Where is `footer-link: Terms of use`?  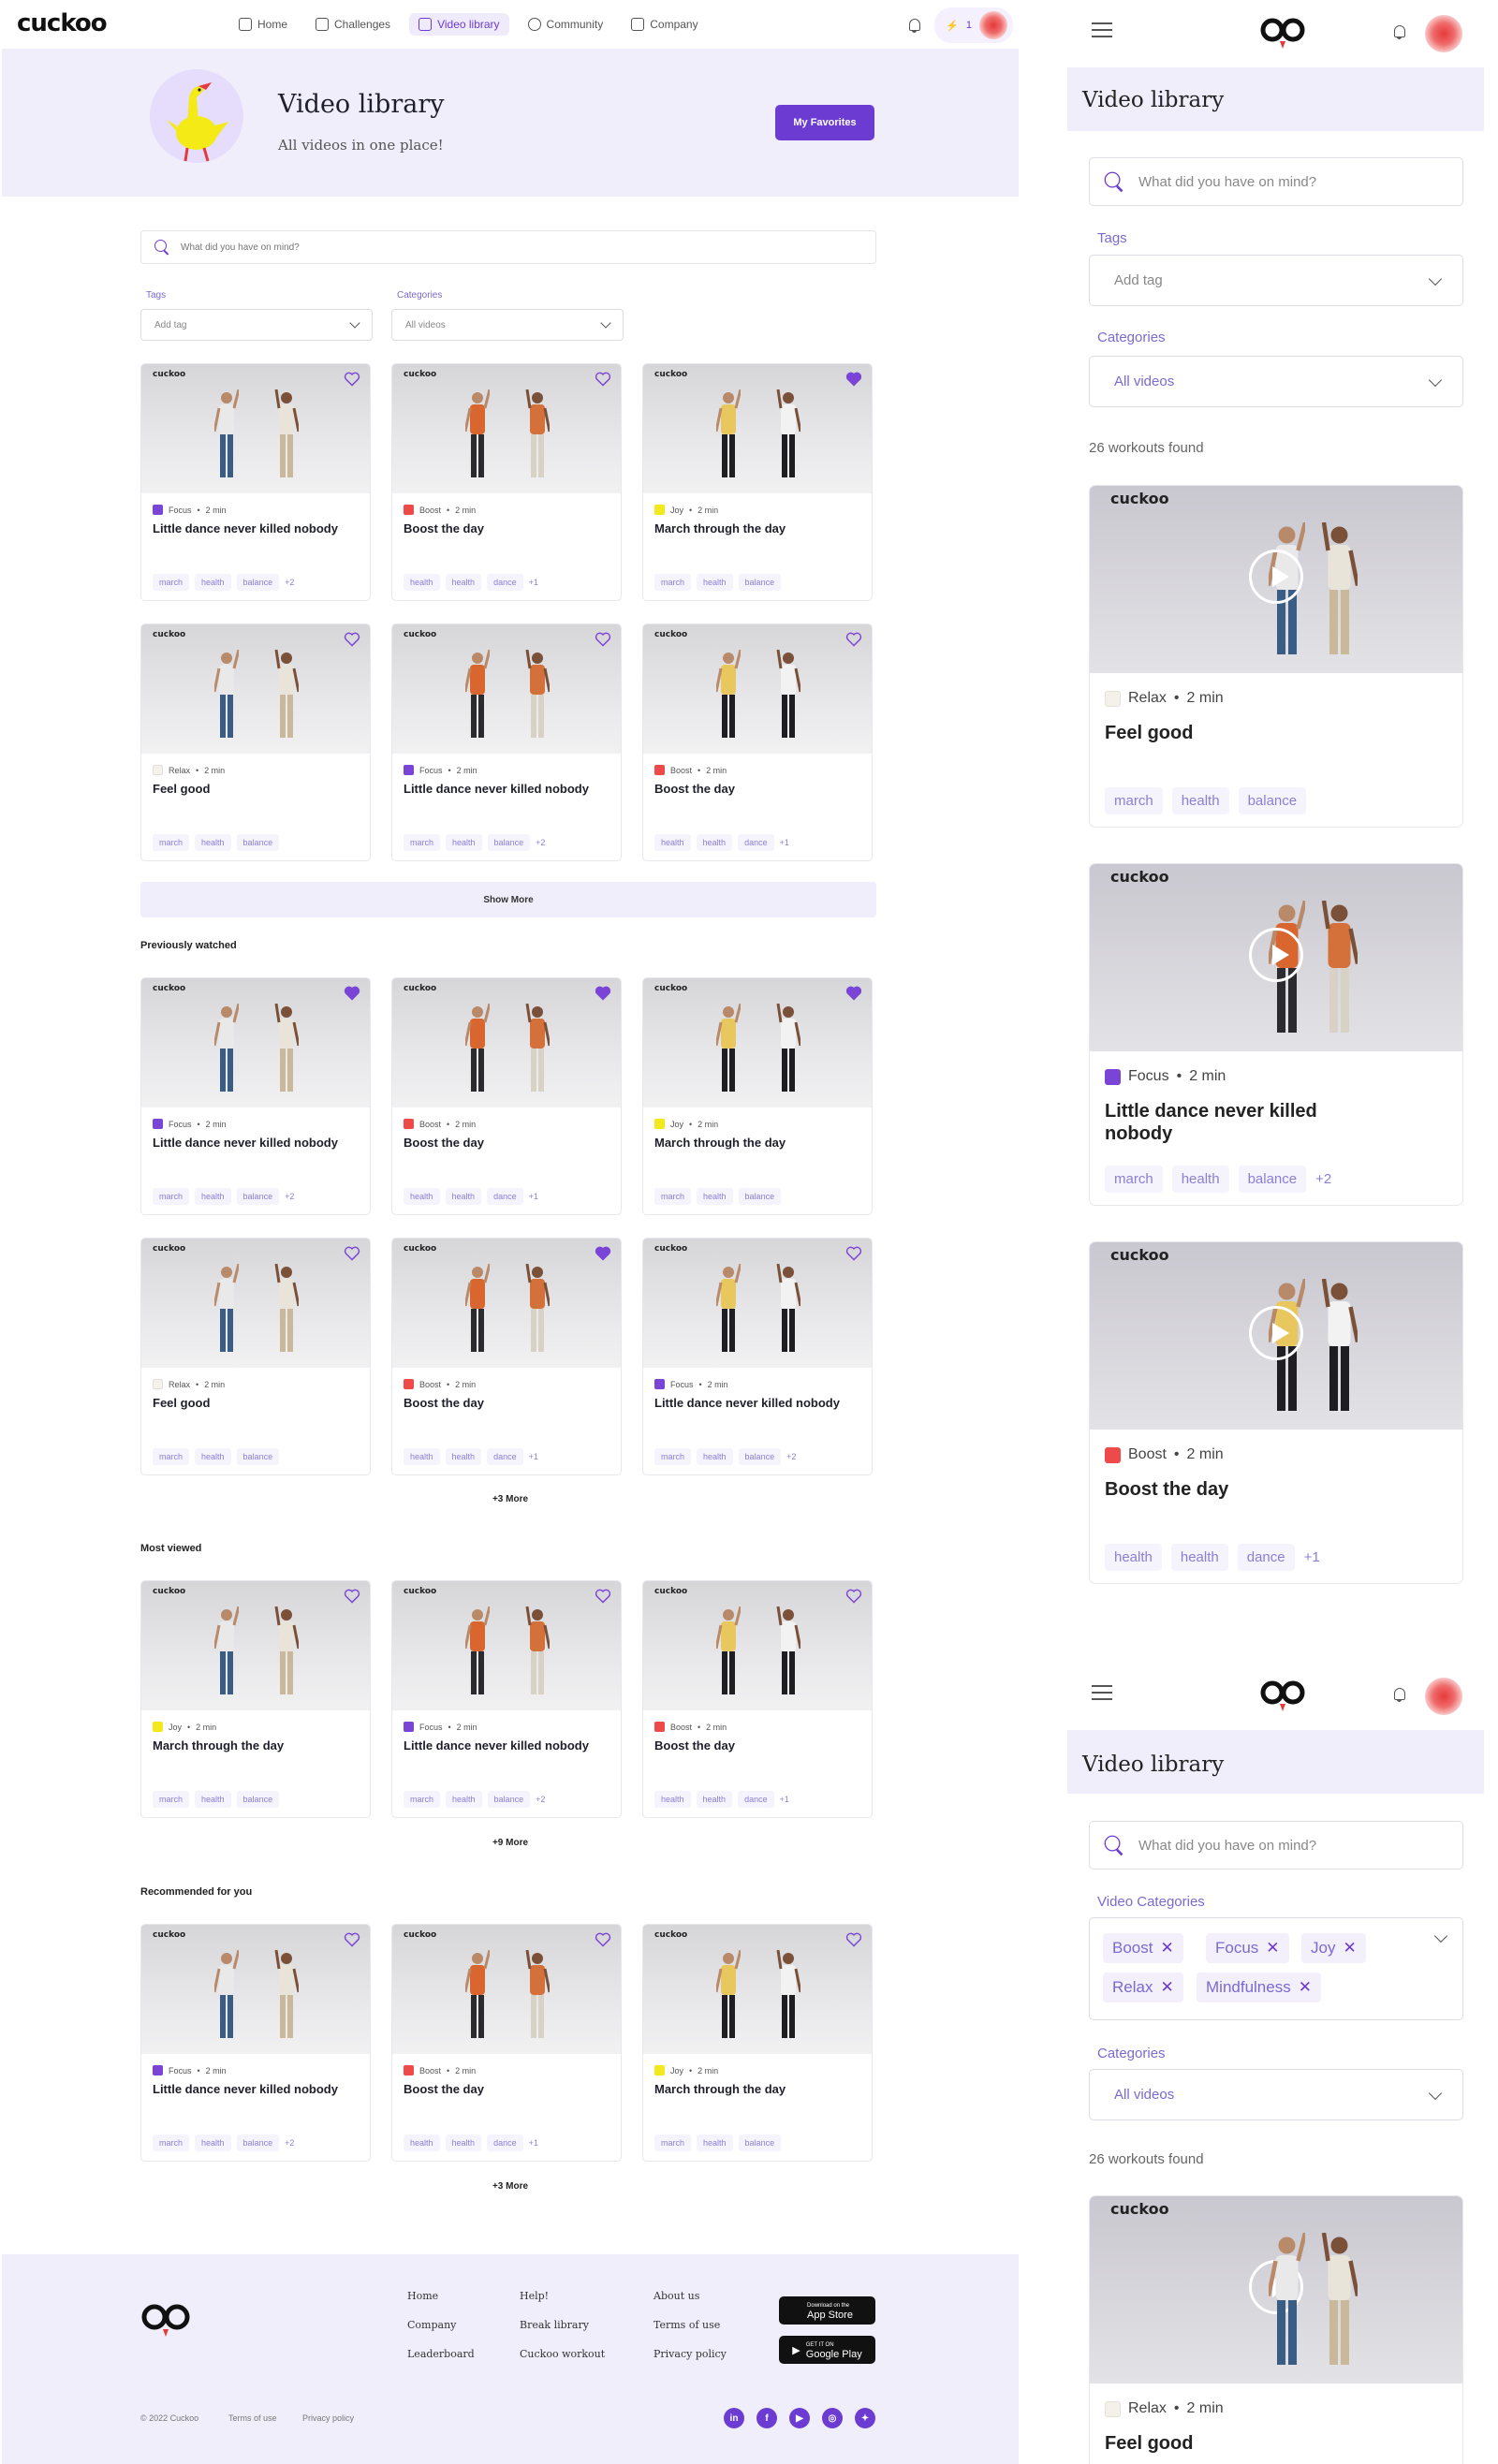 footer-link: Terms of use is located at coordinates (687, 2325).